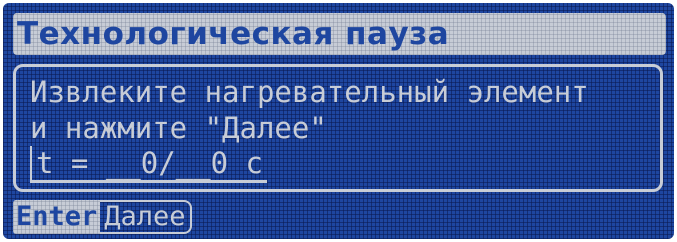 This screenshot has height=242, width=677. What do you see at coordinates (233, 34) in the screenshot?
I see `screen-title: Технологическая пауза` at bounding box center [233, 34].